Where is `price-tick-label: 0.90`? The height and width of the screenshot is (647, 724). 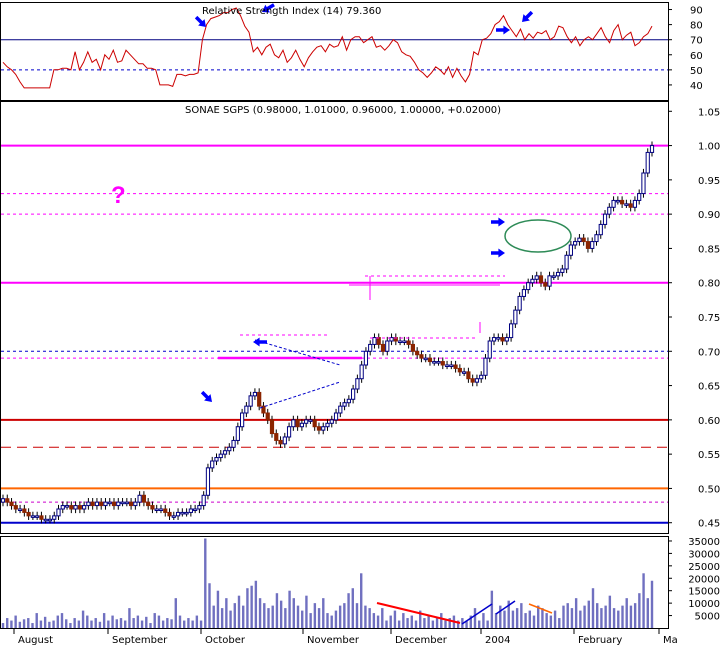
price-tick-label: 0.90 is located at coordinates (709, 215).